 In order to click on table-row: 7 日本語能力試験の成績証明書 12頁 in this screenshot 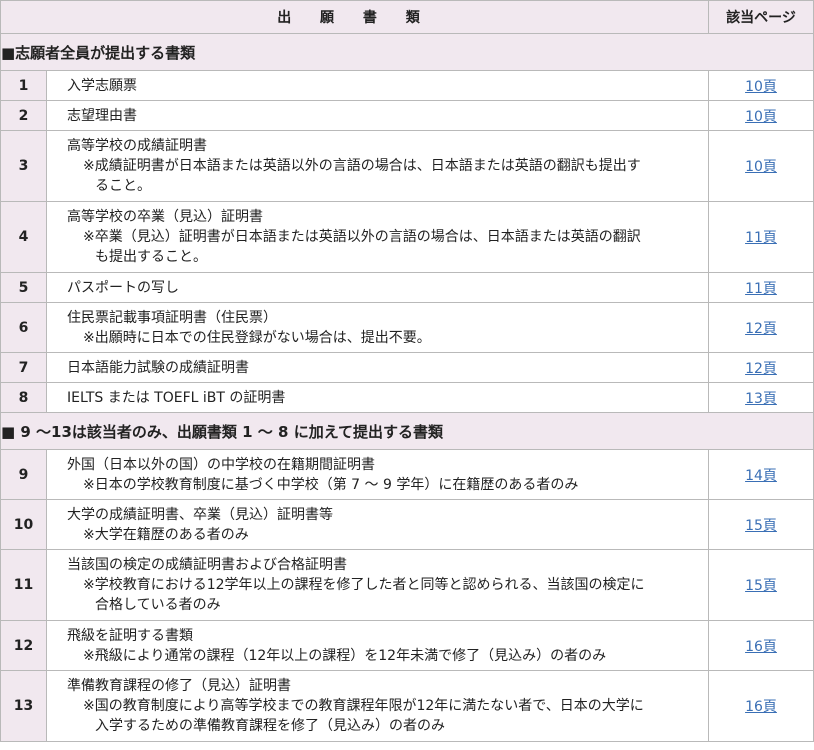, I will do `click(407, 367)`.